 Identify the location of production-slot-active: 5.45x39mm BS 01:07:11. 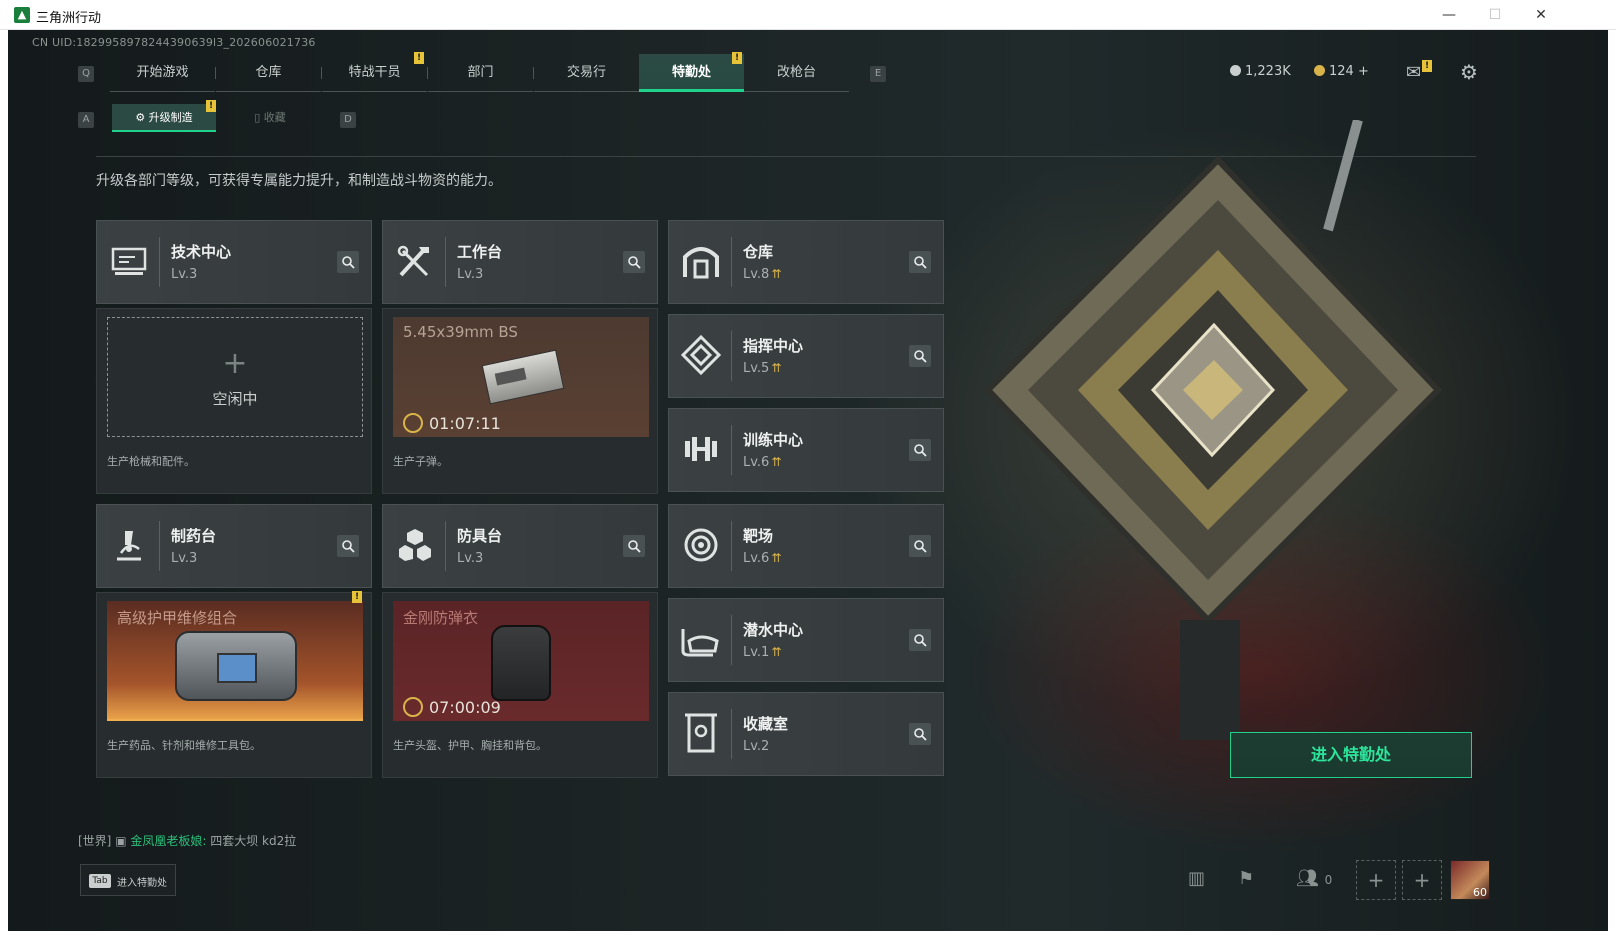
(521, 377).